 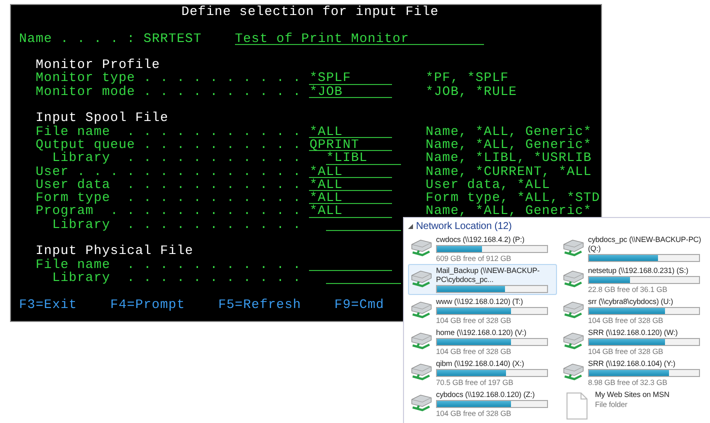 What do you see at coordinates (169, 78) in the screenshot?
I see `field-label: Monitor type . . . . . . . . . .` at bounding box center [169, 78].